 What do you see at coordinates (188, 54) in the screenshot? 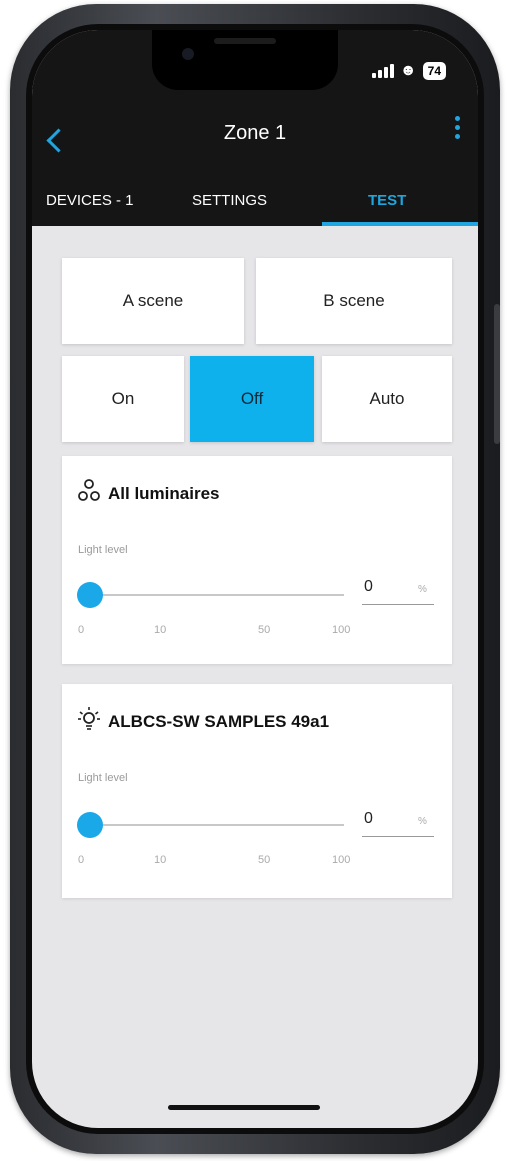
I see `camera-icon` at bounding box center [188, 54].